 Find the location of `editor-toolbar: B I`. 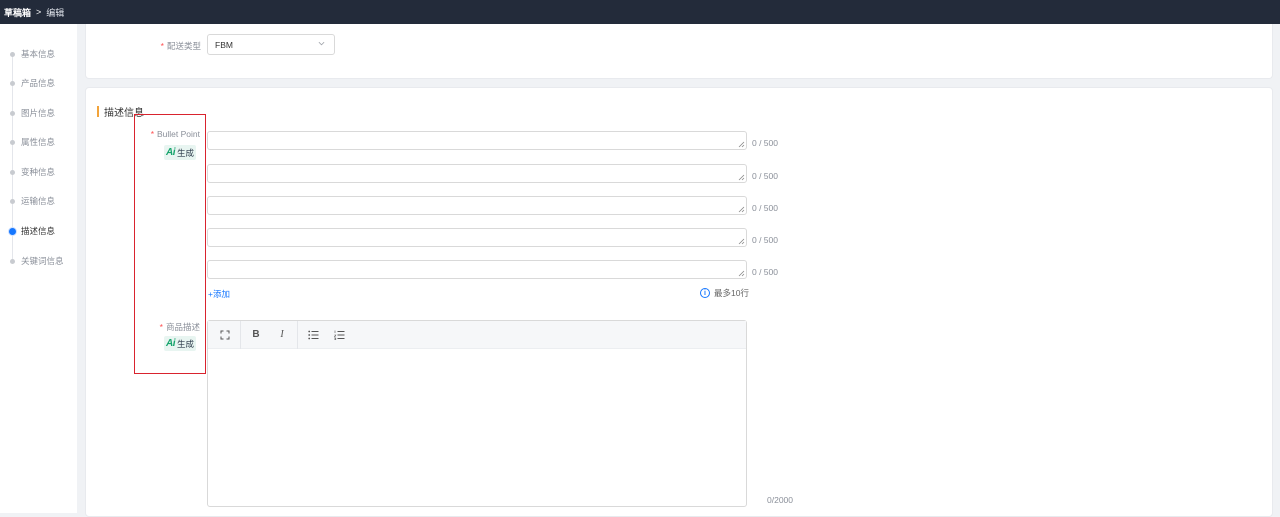

editor-toolbar: B I is located at coordinates (477, 334).